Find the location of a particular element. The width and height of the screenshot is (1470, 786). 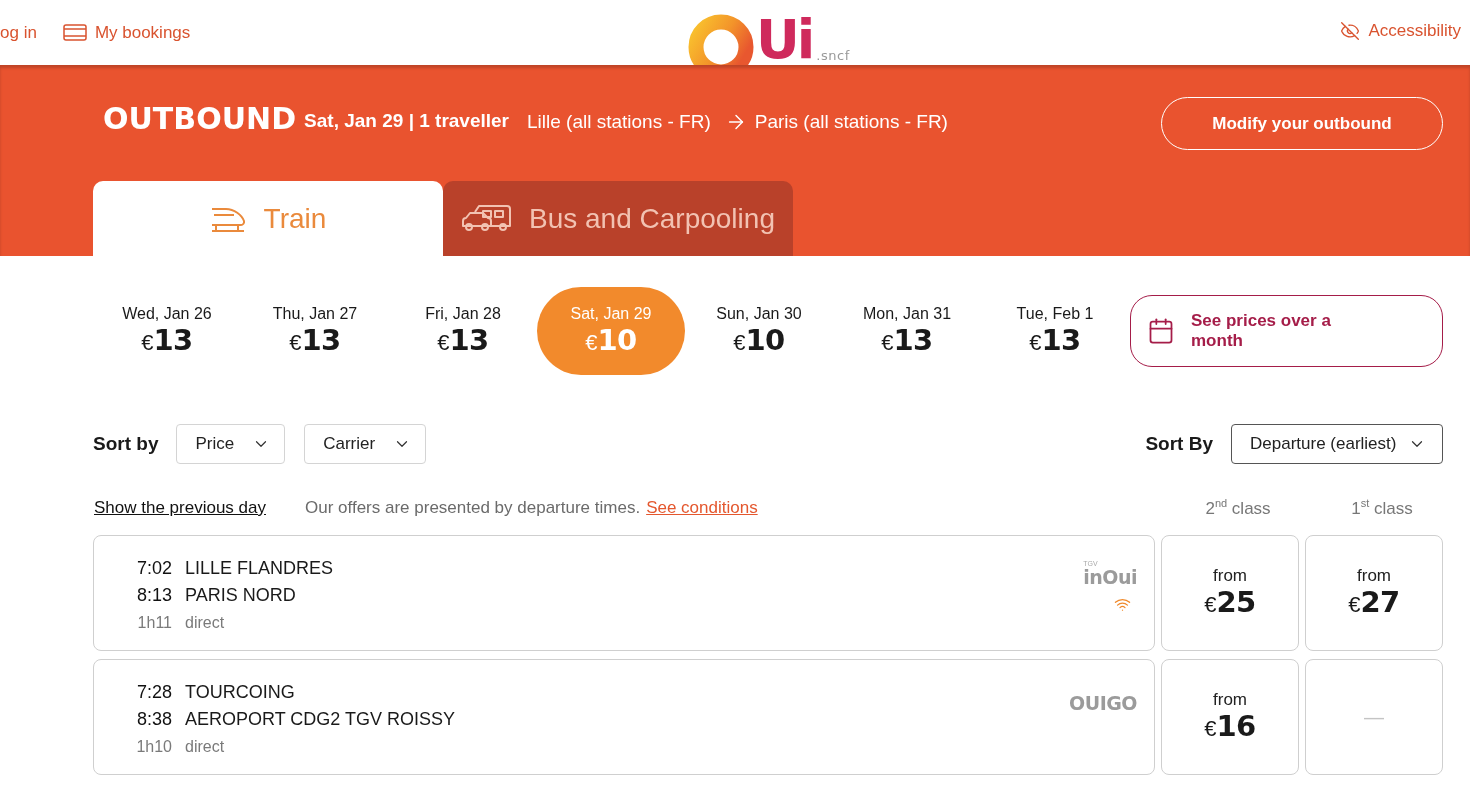

sort-label: Sort By is located at coordinates (1179, 444).